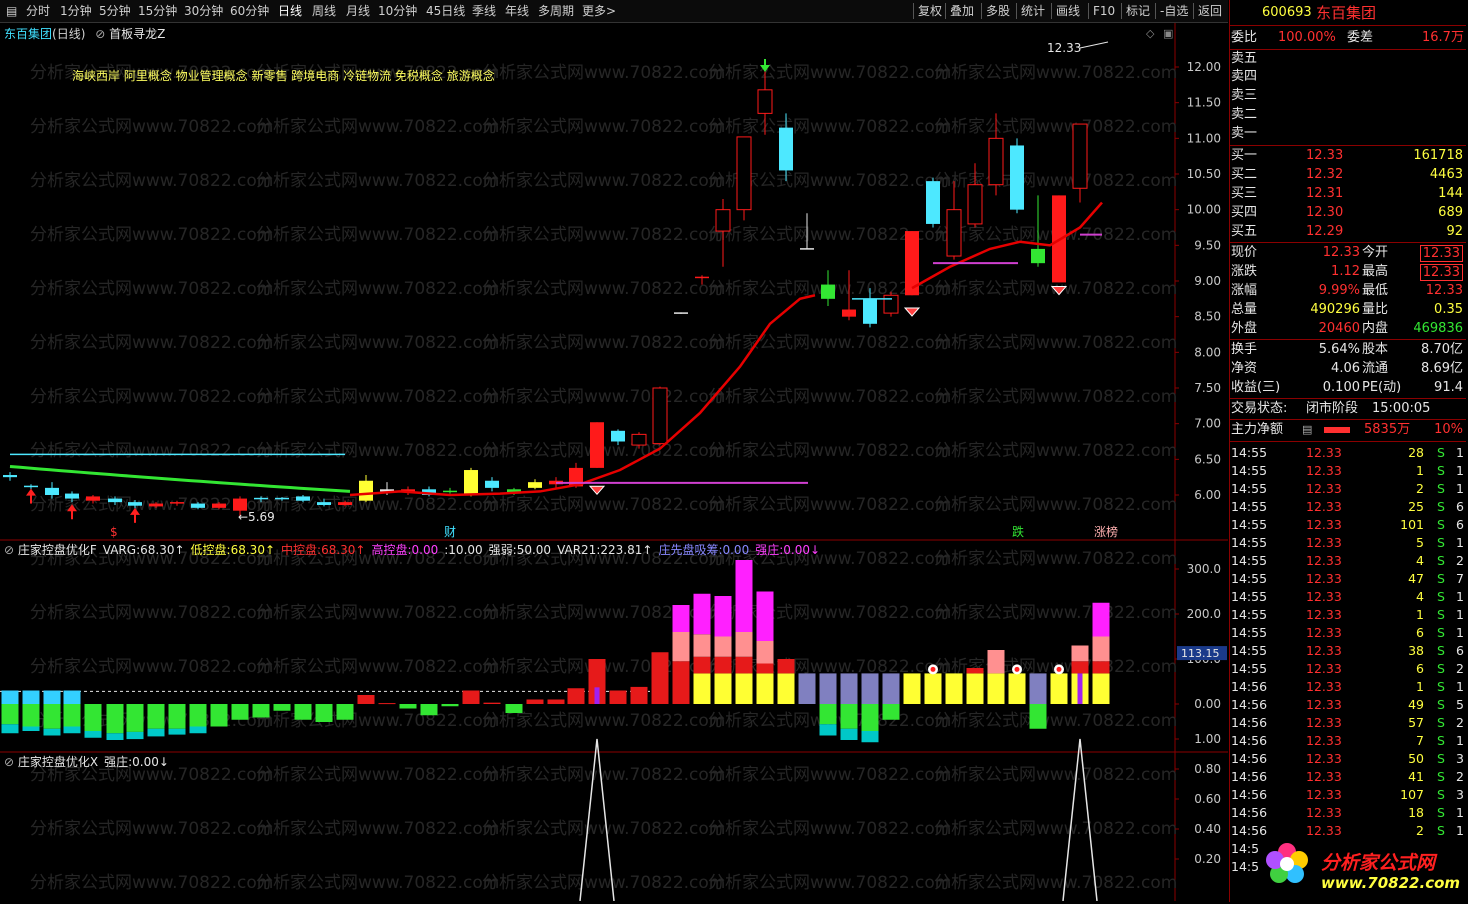 This screenshot has width=1468, height=904. What do you see at coordinates (1443, 37) in the screenshot?
I see `weicha-value: 16.7万` at bounding box center [1443, 37].